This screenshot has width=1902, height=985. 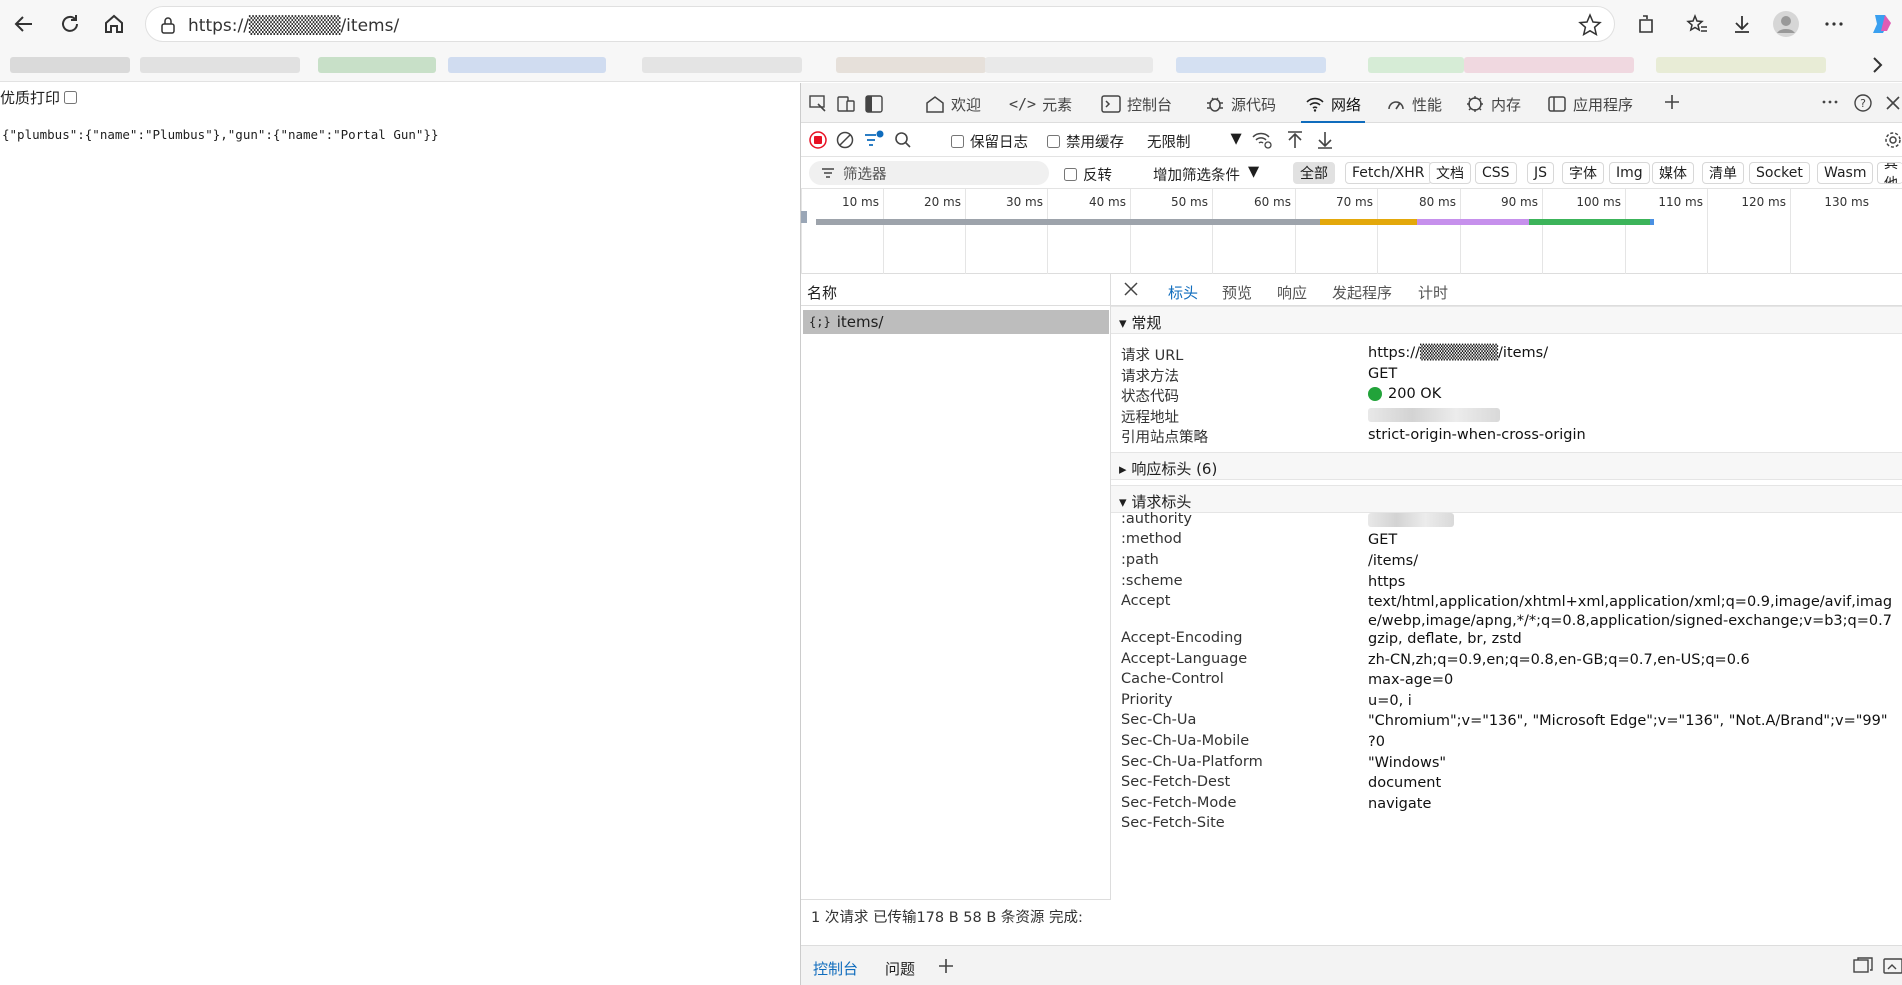 What do you see at coordinates (1889, 173) in the screenshot?
I see `filter-chip-other: 其他` at bounding box center [1889, 173].